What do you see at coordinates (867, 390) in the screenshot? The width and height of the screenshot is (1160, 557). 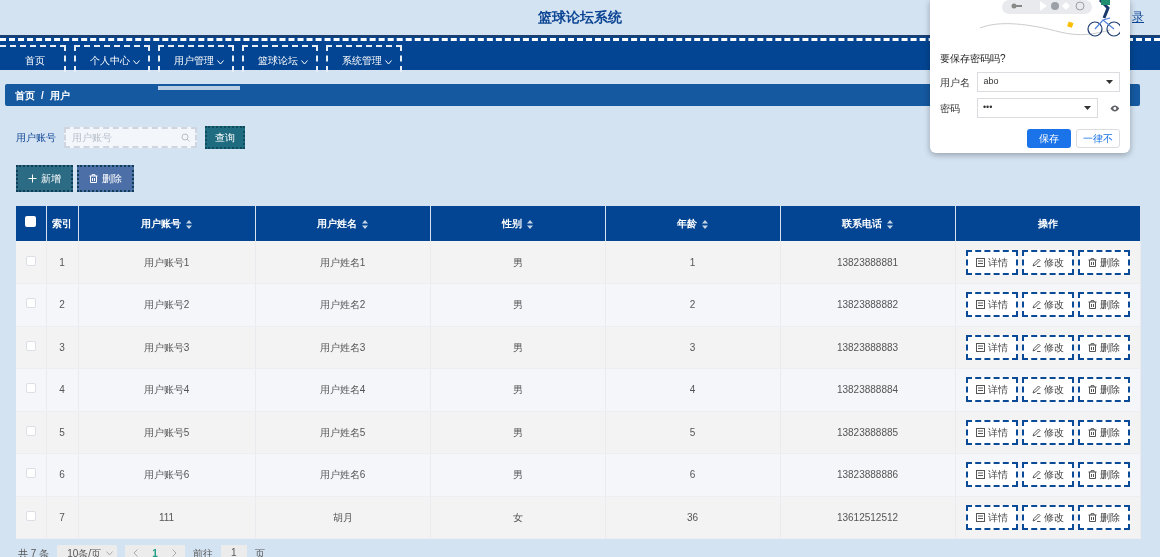 I see `table-cell: 13823888884` at bounding box center [867, 390].